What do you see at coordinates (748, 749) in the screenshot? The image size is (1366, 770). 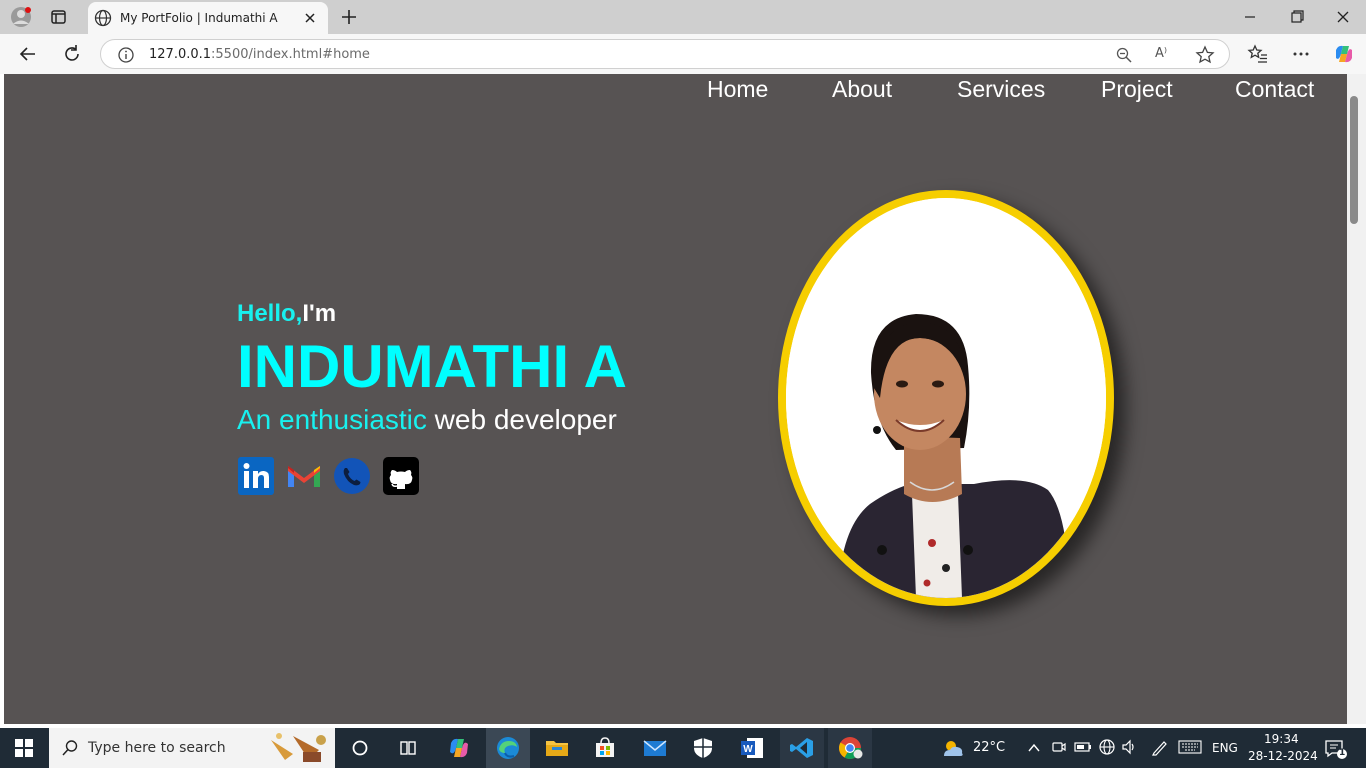 I see `svg-text: W` at bounding box center [748, 749].